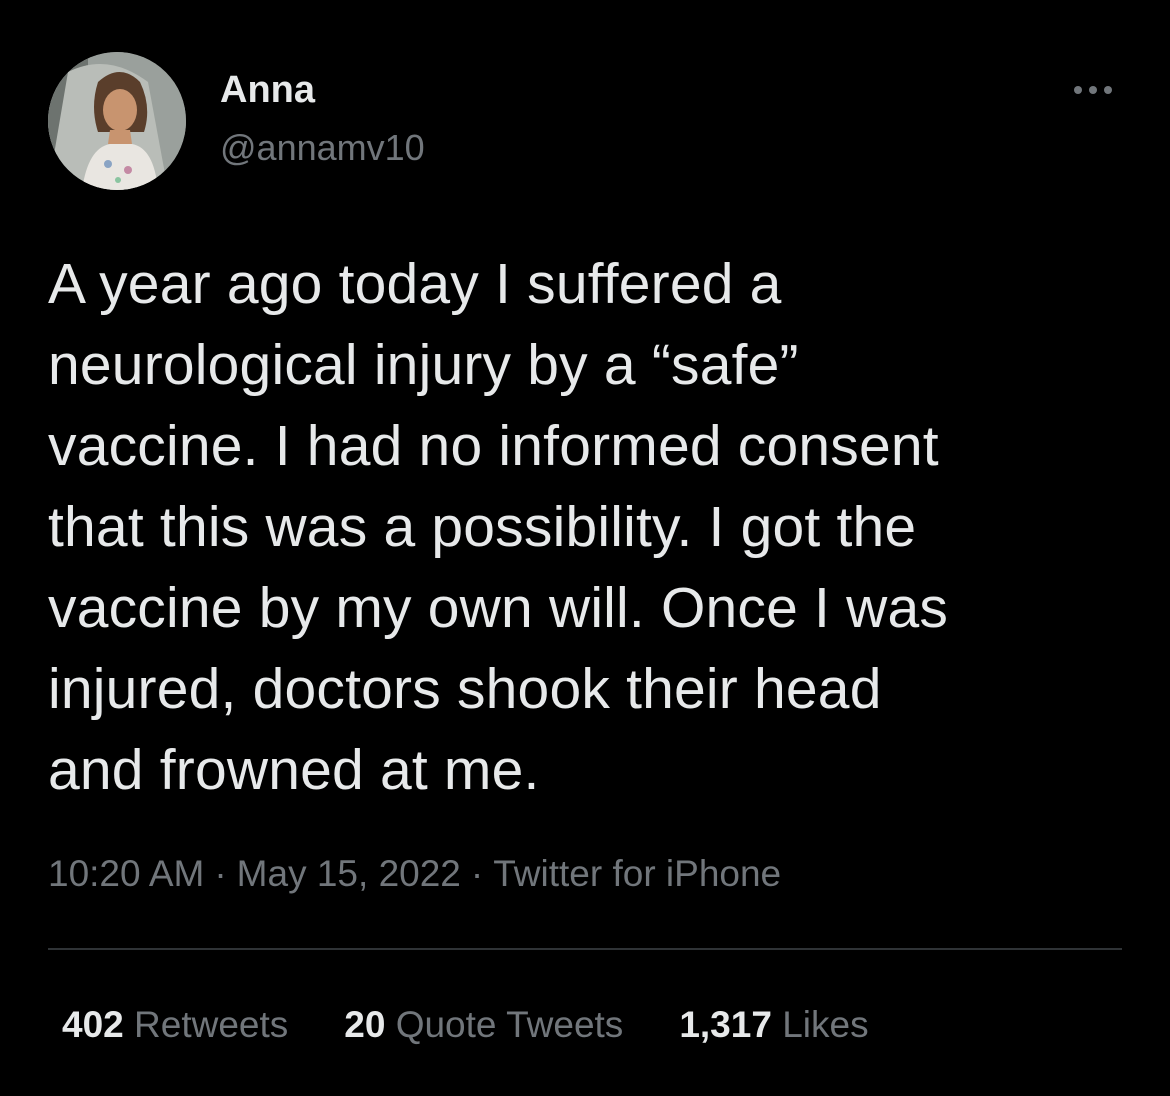  I want to click on tweet-text-line: that this was a possibility. I got the, so click(482, 527).